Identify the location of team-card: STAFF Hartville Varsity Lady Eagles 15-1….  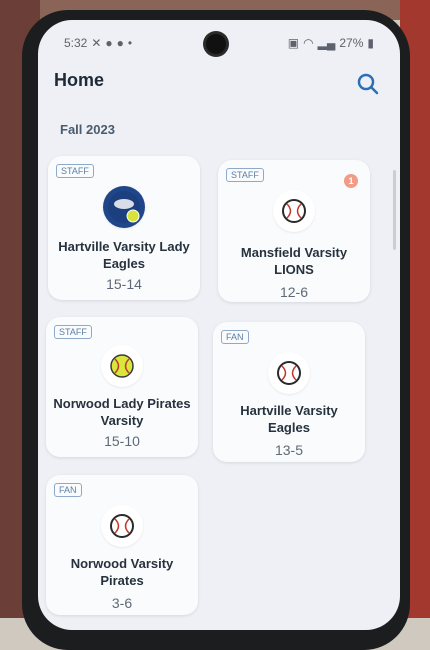
(124, 228).